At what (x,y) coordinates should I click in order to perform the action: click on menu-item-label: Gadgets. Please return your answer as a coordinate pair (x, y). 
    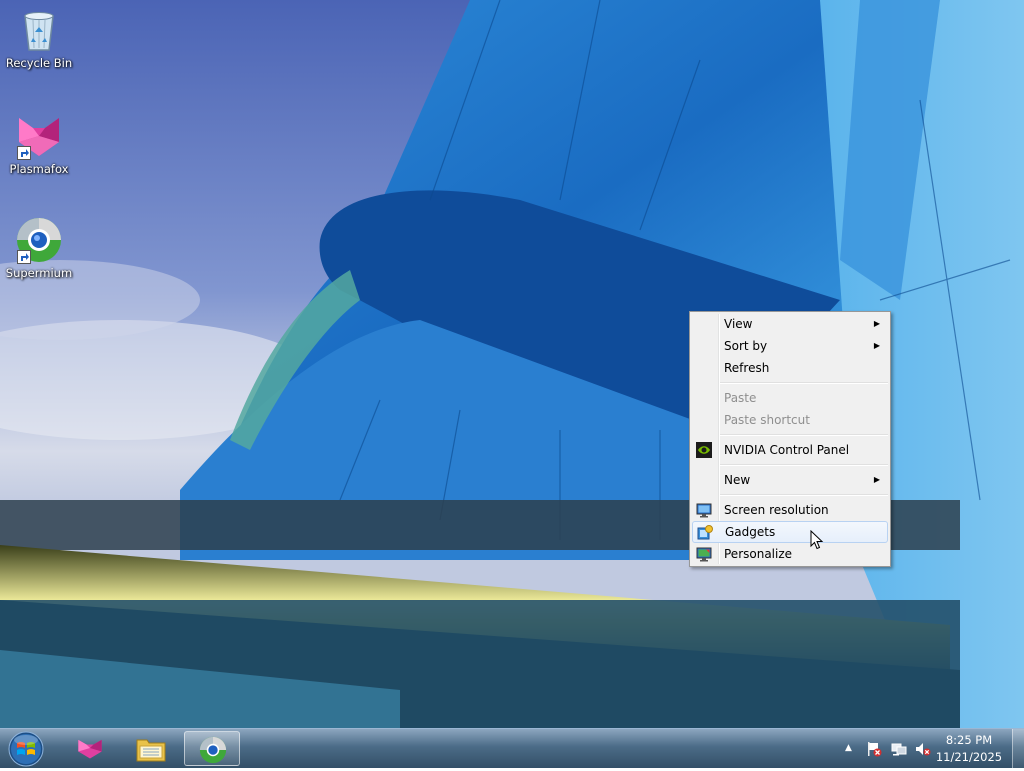
    Looking at the image, I should click on (750, 532).